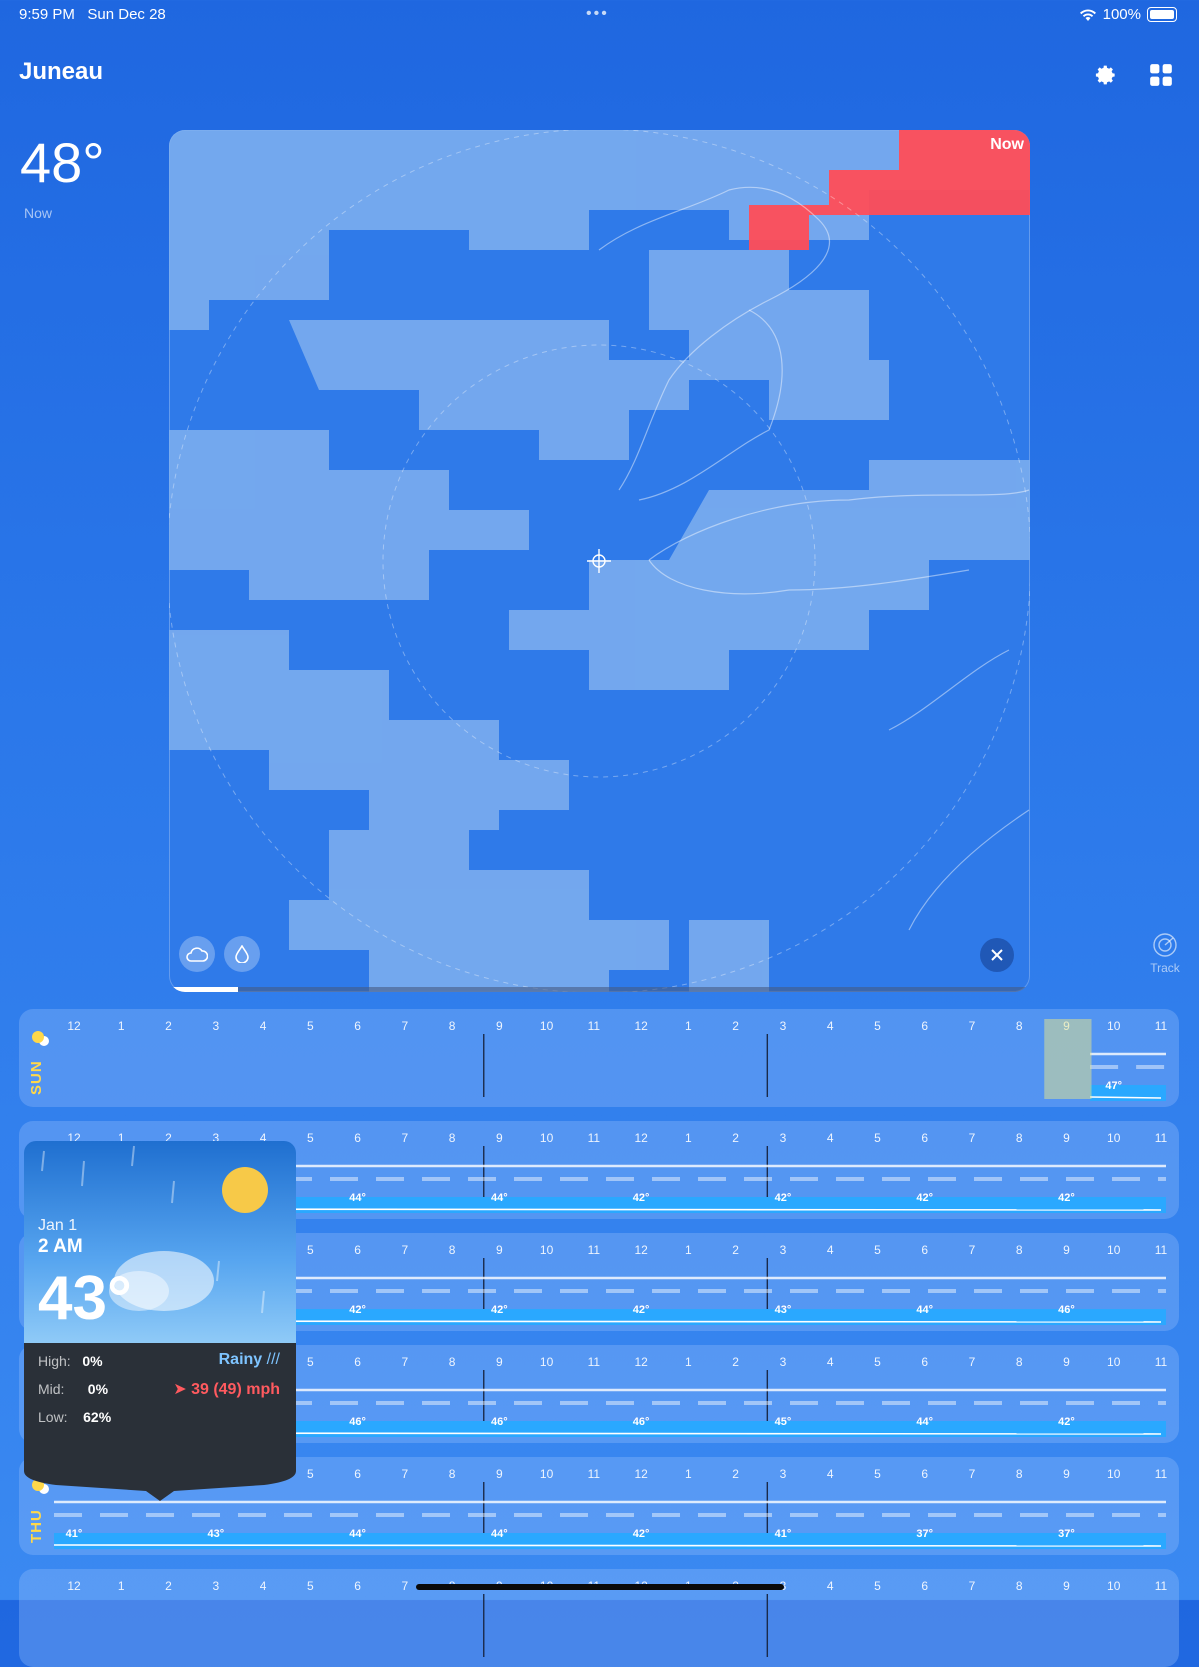  What do you see at coordinates (783, 1422) in the screenshot?
I see `temperature-label: 45°` at bounding box center [783, 1422].